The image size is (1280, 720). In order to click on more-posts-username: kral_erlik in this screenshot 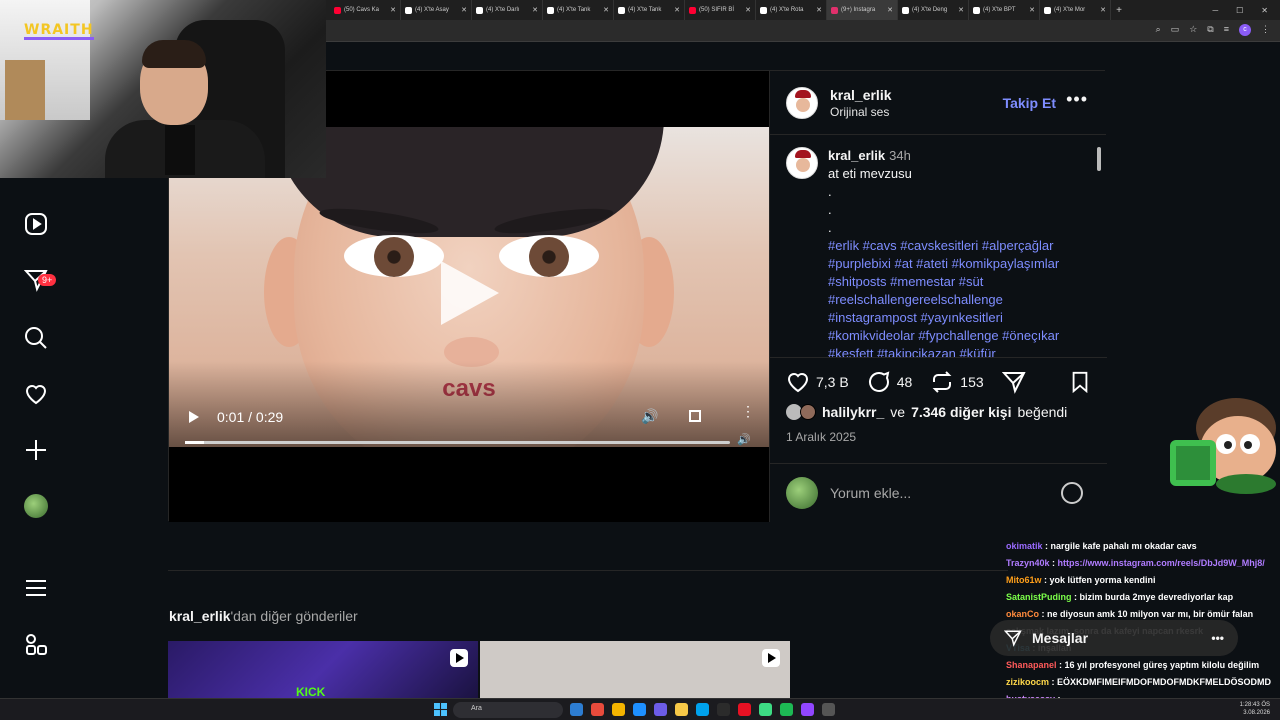, I will do `click(200, 616)`.